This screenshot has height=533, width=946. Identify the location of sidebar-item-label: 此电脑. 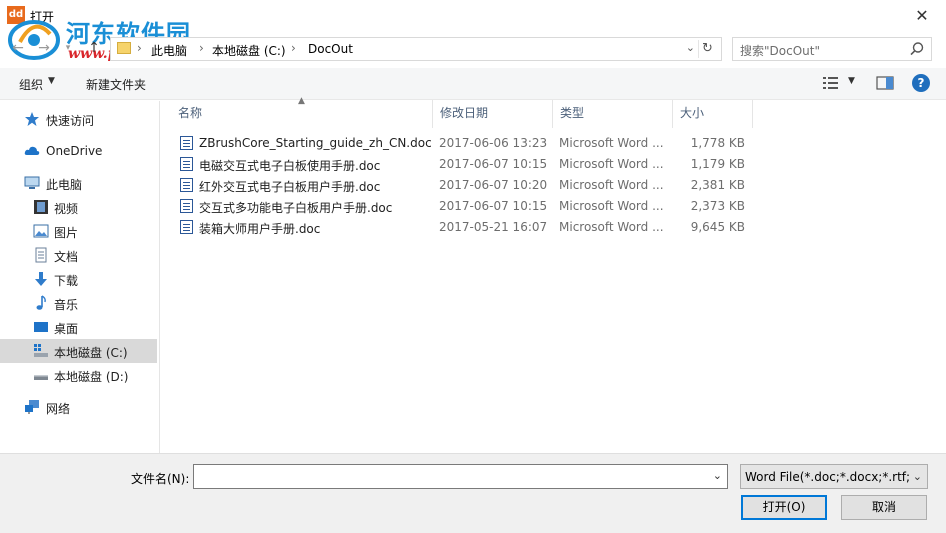
(64, 185).